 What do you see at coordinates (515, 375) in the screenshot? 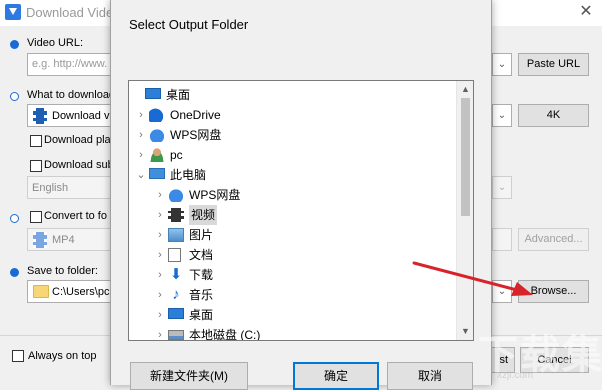
I see `watermark-url: xzji.com` at bounding box center [515, 375].